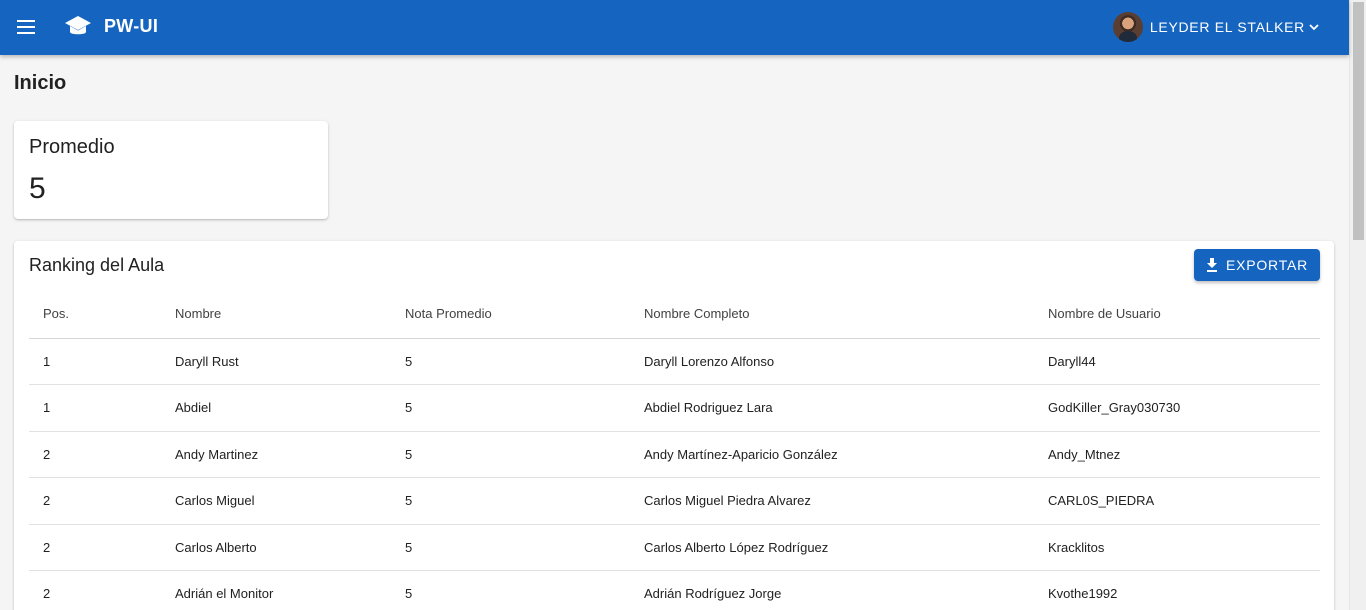 The image size is (1366, 610). Describe the element at coordinates (95, 314) in the screenshot. I see `column-header-position: Pos.` at that location.